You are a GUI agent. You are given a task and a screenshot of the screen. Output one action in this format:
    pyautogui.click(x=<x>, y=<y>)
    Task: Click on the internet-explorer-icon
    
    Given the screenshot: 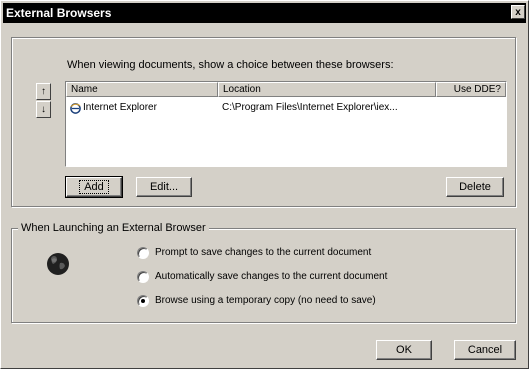 What is the action you would take?
    pyautogui.click(x=75, y=108)
    